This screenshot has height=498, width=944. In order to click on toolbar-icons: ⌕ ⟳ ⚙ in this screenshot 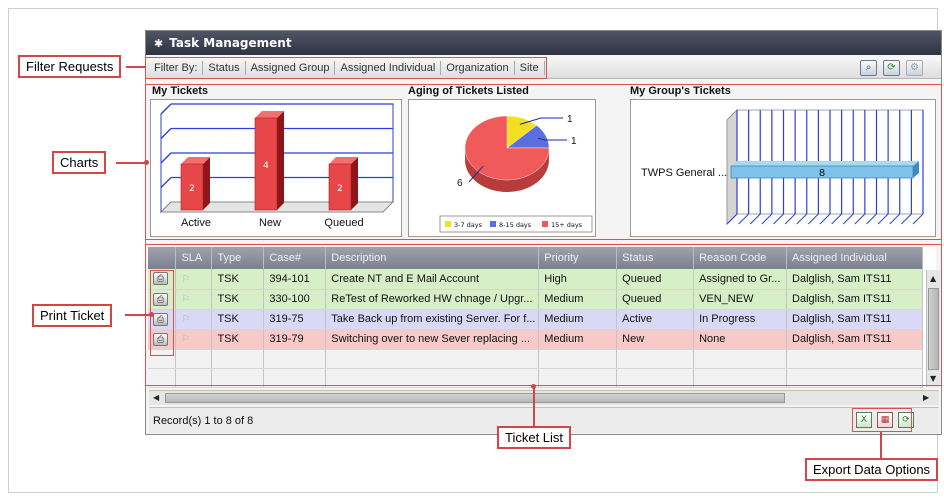, I will do `click(891, 68)`.